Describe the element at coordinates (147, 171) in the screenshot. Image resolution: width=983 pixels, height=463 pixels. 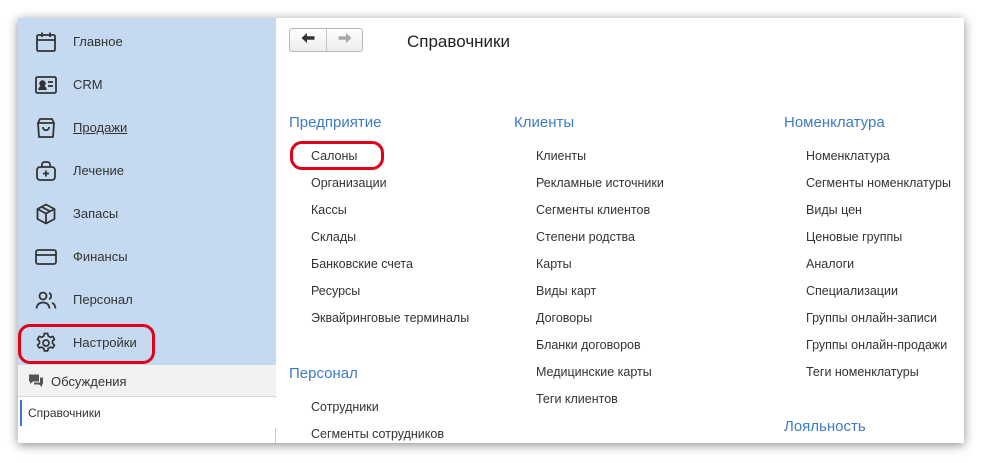
I see `sidebar-item-treatment: Лечение` at that location.